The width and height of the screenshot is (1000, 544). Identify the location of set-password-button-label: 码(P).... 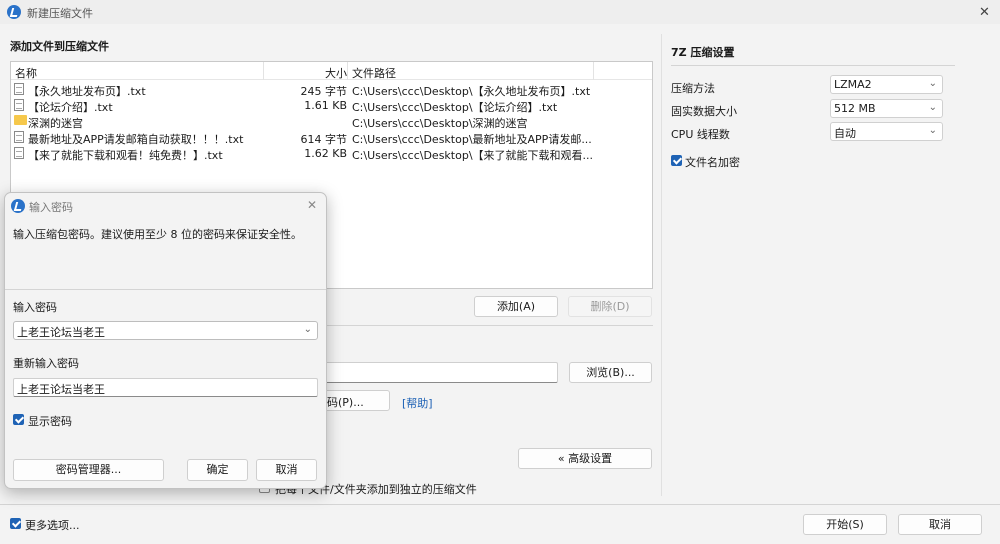
(345, 402).